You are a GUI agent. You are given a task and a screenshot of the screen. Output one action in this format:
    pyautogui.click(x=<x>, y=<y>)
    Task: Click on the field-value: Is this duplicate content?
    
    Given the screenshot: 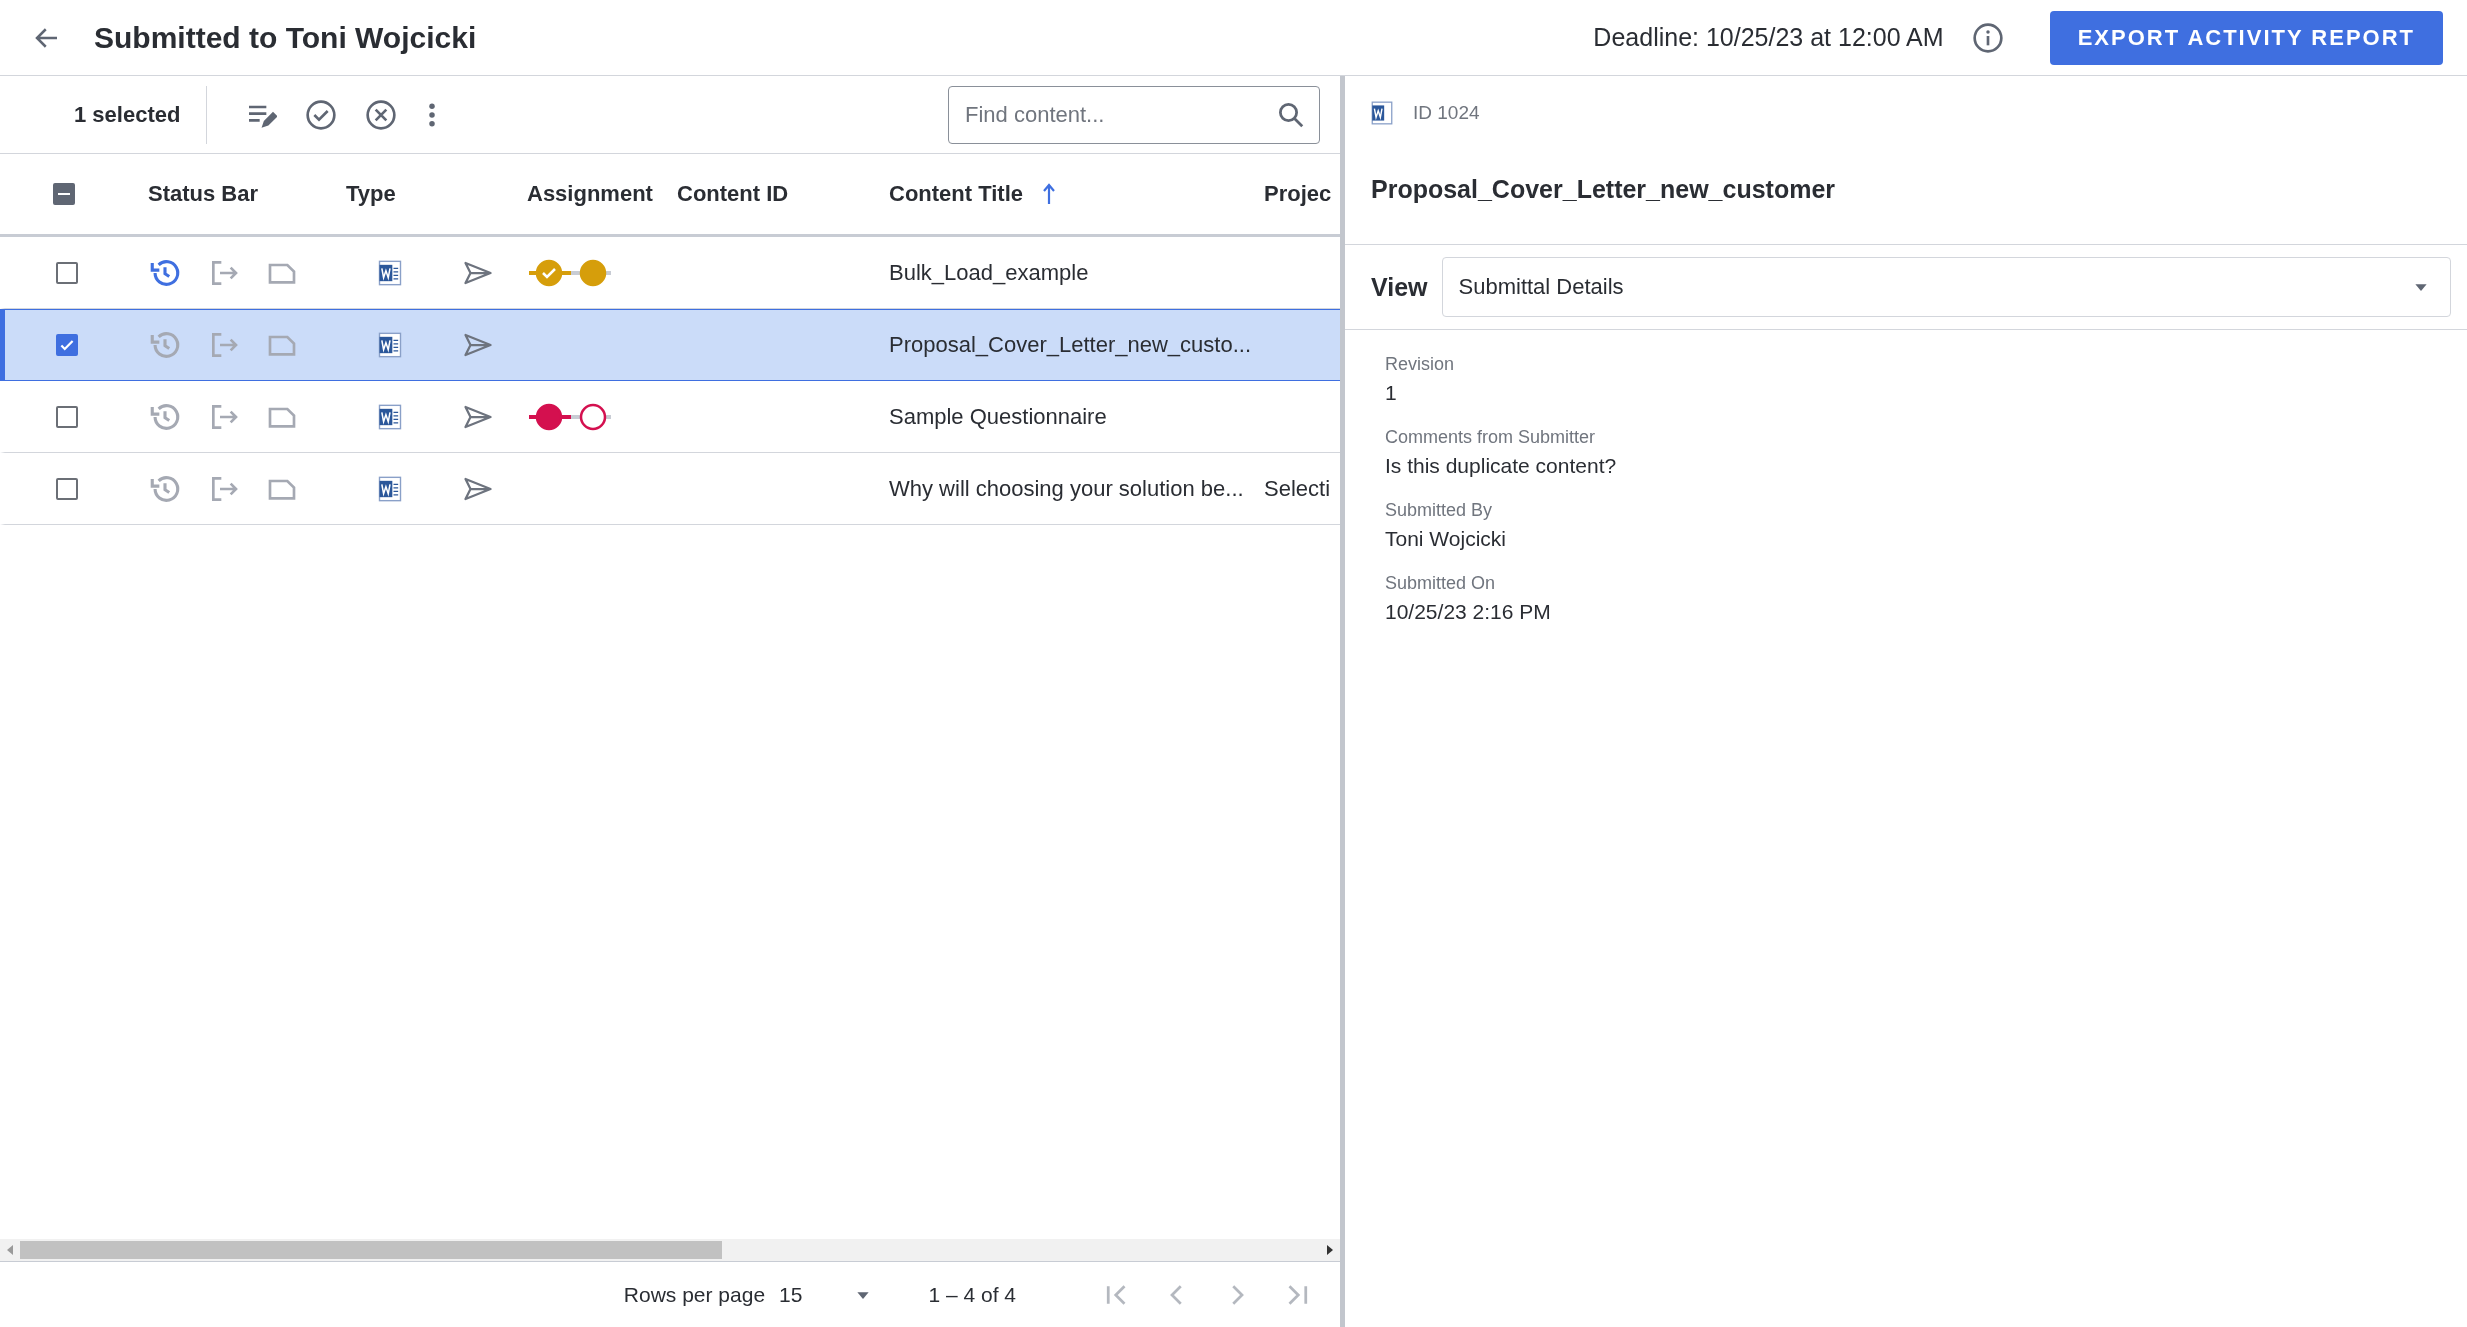 What is the action you would take?
    pyautogui.click(x=1501, y=466)
    